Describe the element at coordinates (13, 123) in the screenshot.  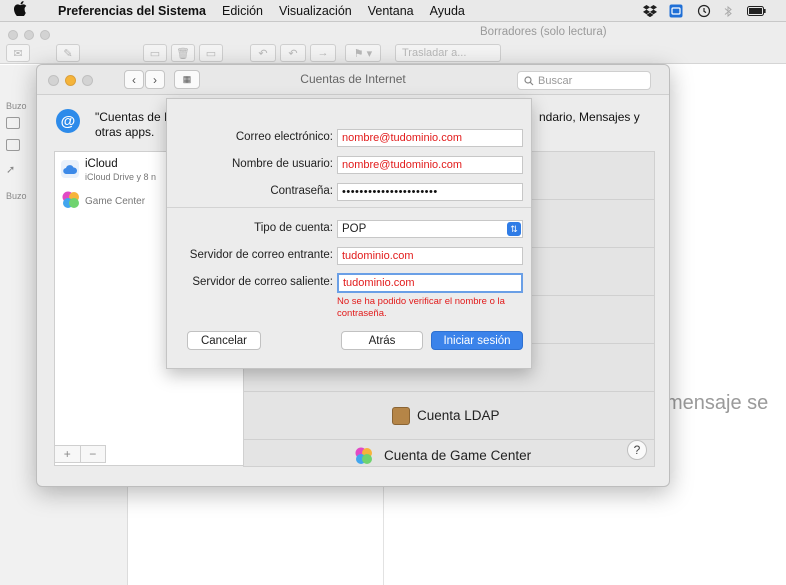
I see `inbox-icon` at that location.